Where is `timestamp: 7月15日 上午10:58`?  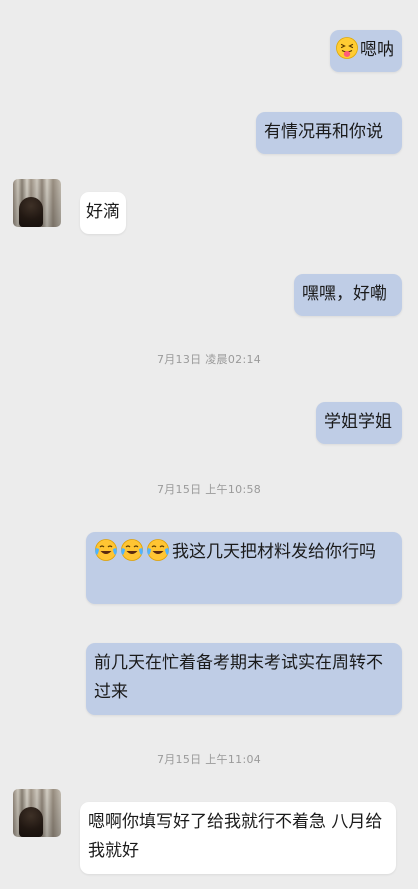
timestamp: 7月15日 上午10:58 is located at coordinates (209, 489).